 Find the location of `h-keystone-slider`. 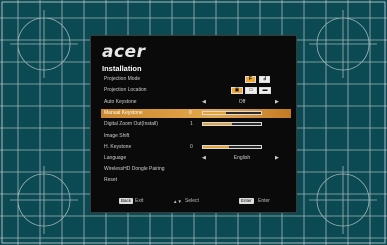

h-keystone-slider is located at coordinates (232, 147).